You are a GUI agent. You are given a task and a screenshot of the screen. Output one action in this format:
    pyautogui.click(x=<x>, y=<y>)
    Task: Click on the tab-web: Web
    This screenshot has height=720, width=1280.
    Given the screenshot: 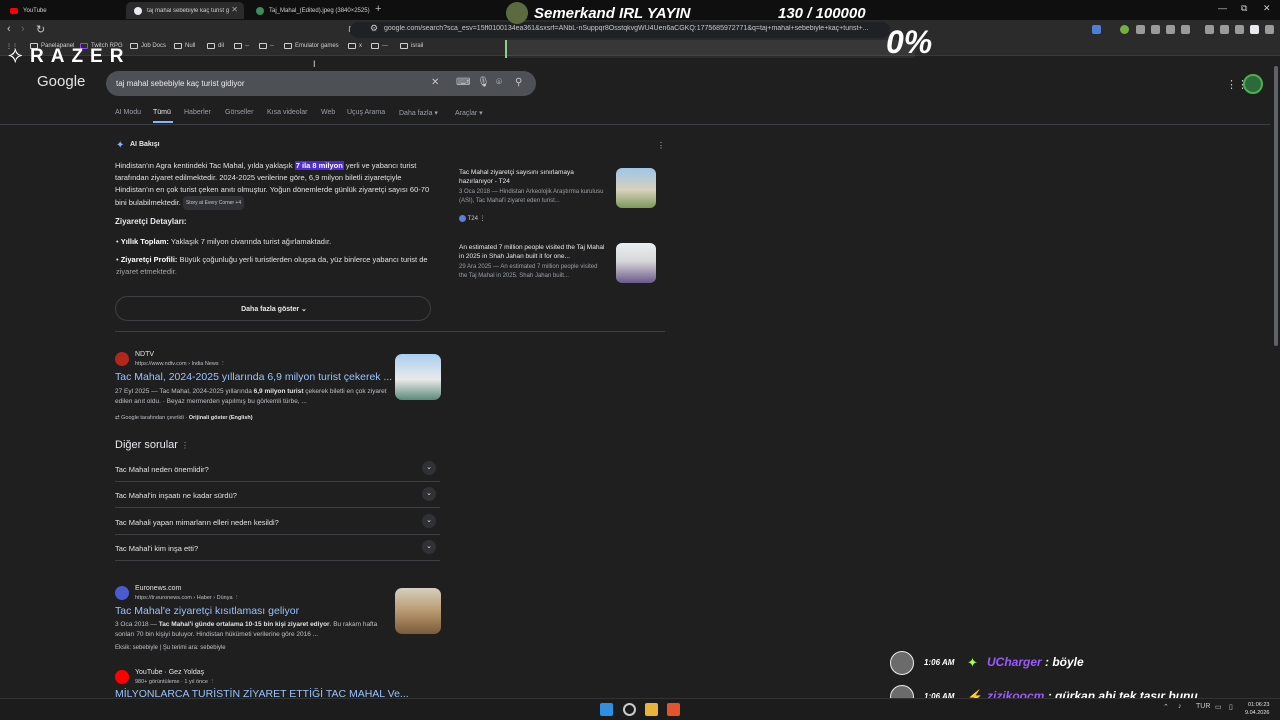 What is the action you would take?
    pyautogui.click(x=328, y=112)
    